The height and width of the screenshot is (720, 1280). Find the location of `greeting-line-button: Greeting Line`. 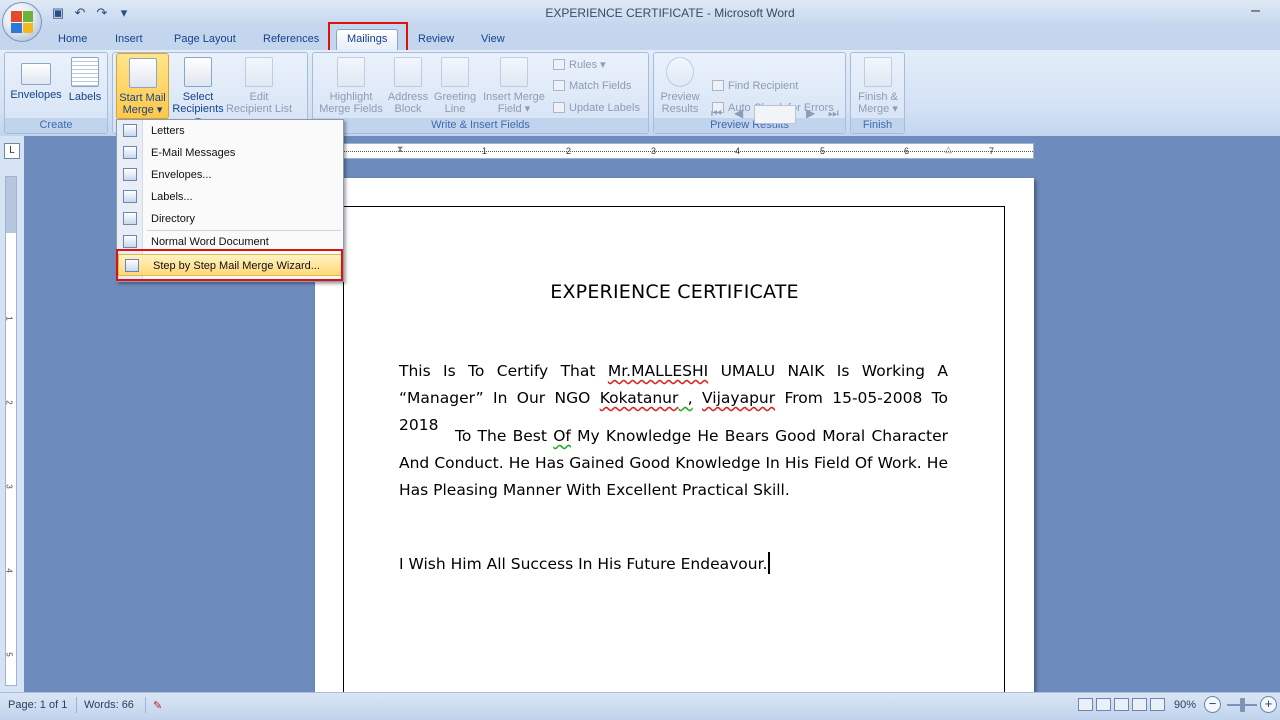

greeting-line-button: Greeting Line is located at coordinates (455, 85).